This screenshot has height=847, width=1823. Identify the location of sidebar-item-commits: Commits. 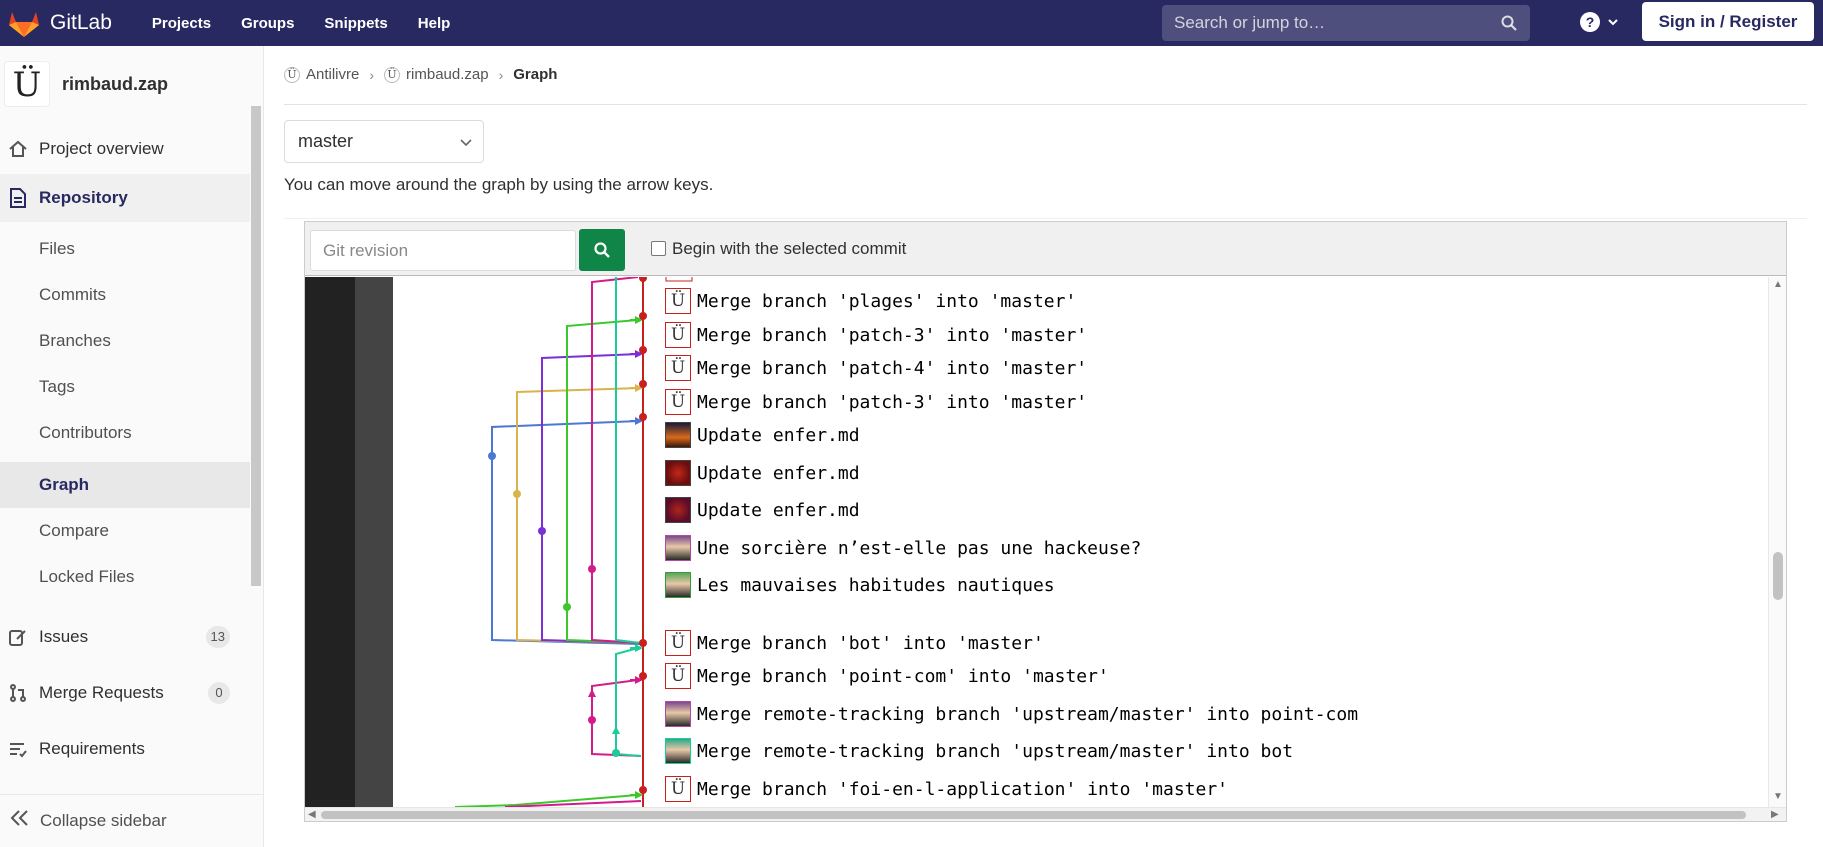
(125, 295).